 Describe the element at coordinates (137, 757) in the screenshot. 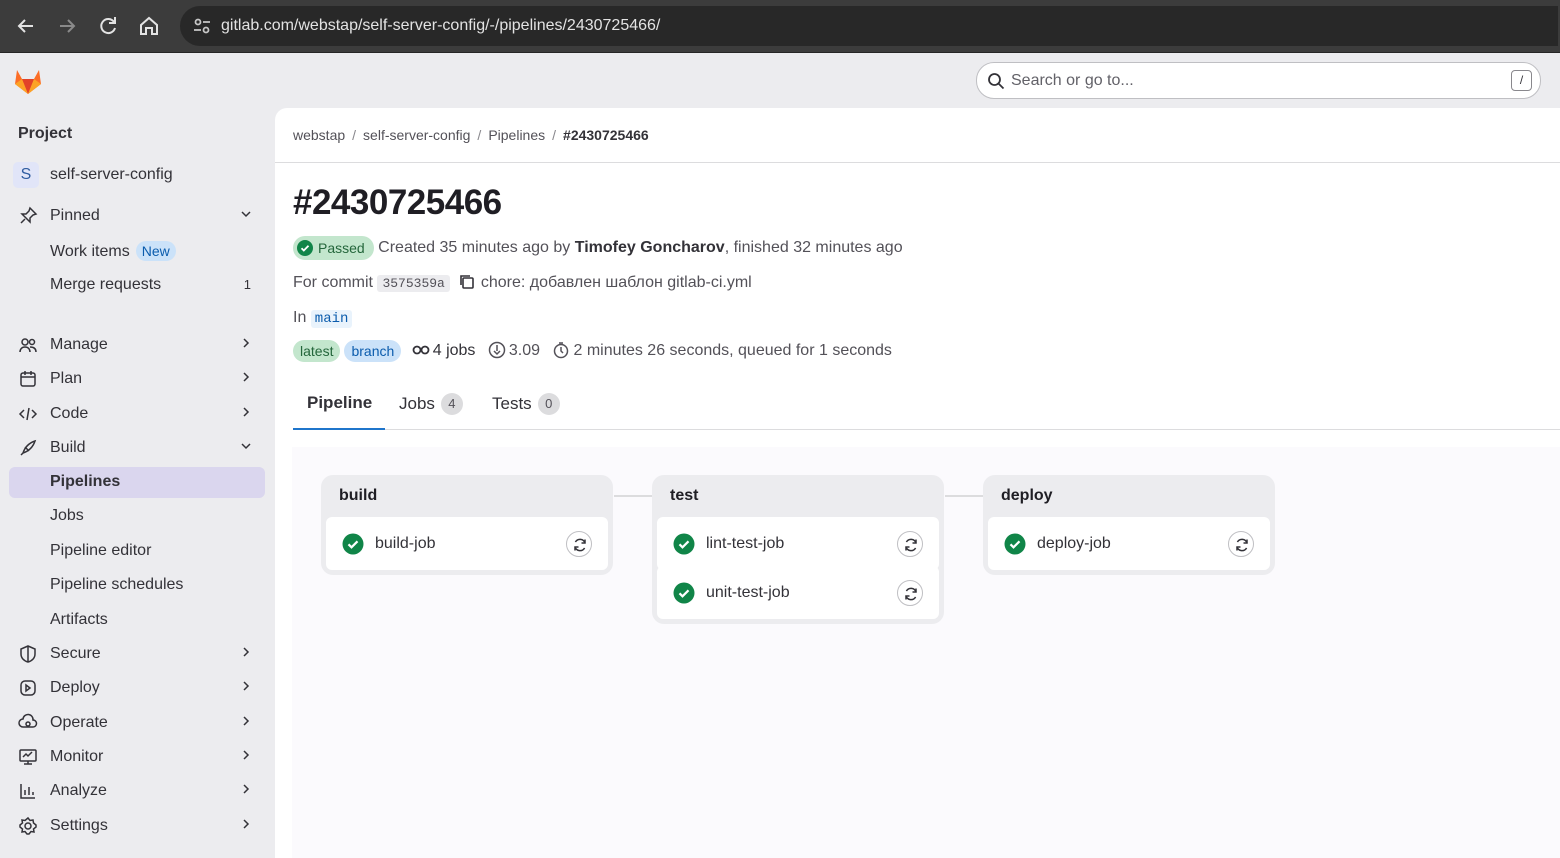

I see `sidebar-item-monitor: Monitor` at that location.